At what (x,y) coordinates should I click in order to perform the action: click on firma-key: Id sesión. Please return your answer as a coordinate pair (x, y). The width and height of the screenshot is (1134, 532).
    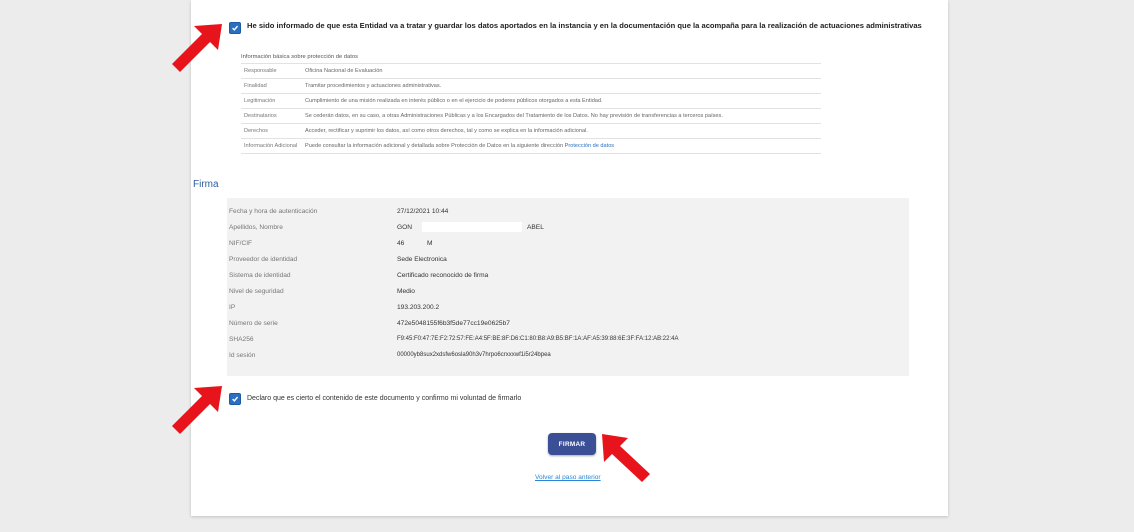
    Looking at the image, I should click on (242, 355).